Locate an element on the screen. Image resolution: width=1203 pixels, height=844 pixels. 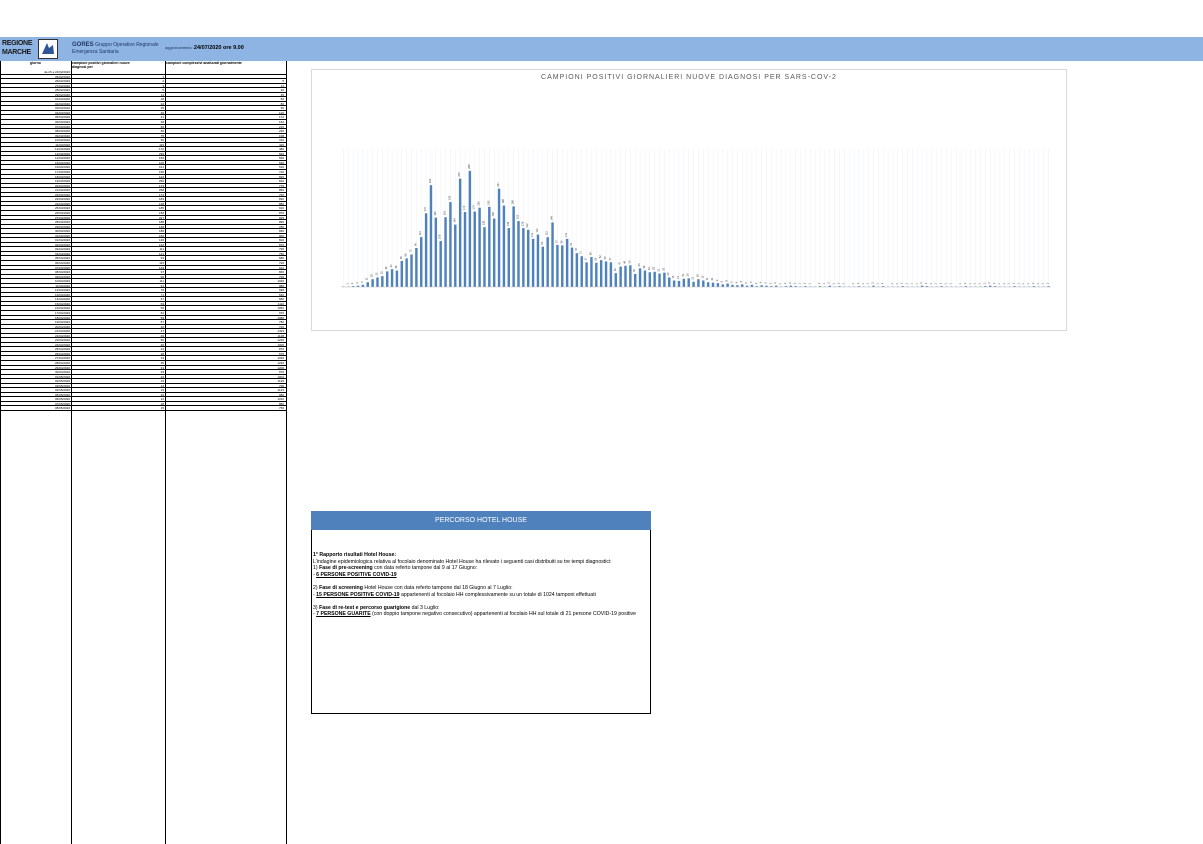
cell-campioni: 640 is located at coordinates (281, 294).